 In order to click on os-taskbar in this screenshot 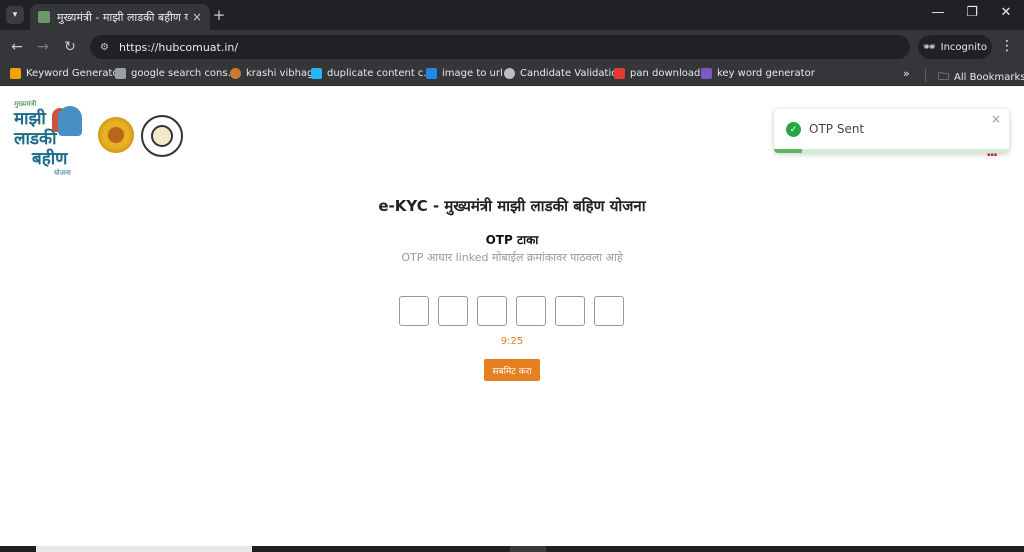, I will do `click(512, 549)`.